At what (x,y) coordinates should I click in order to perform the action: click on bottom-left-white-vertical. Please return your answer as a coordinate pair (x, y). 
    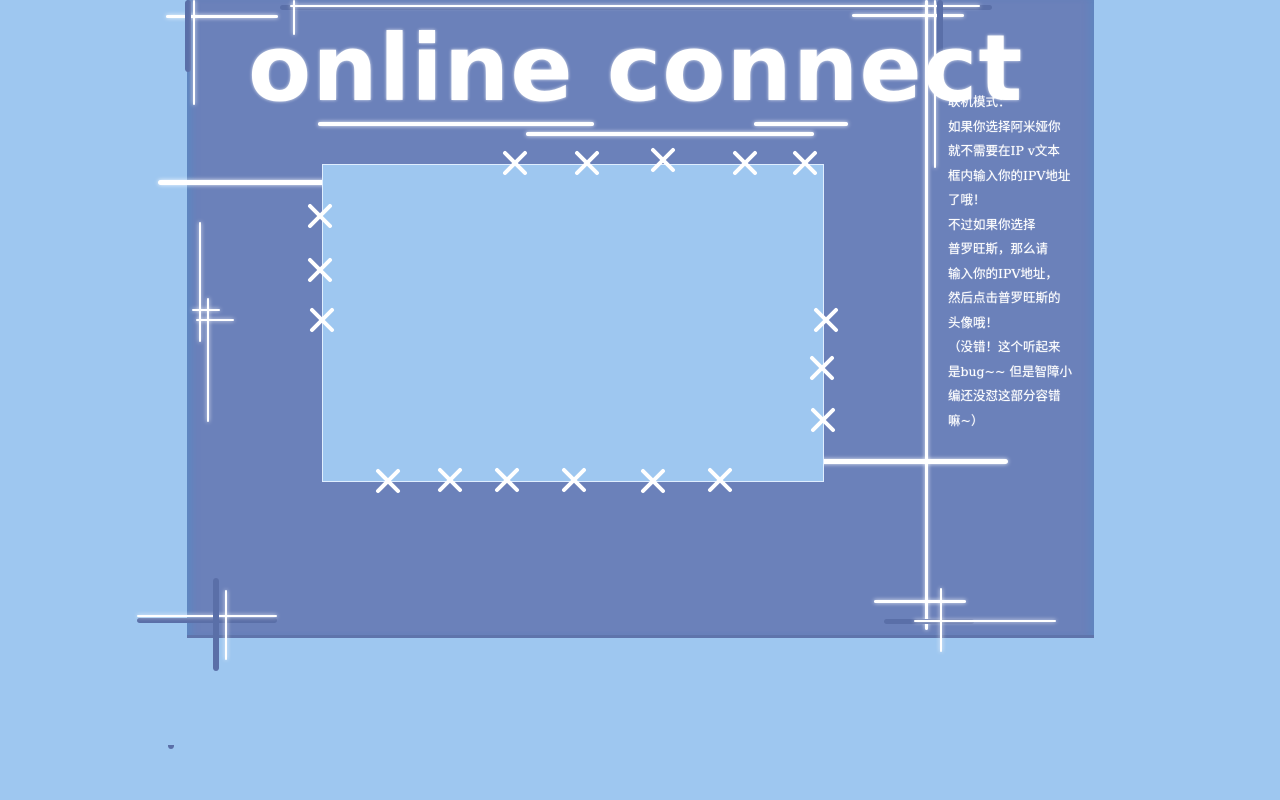
    Looking at the image, I should click on (226, 625).